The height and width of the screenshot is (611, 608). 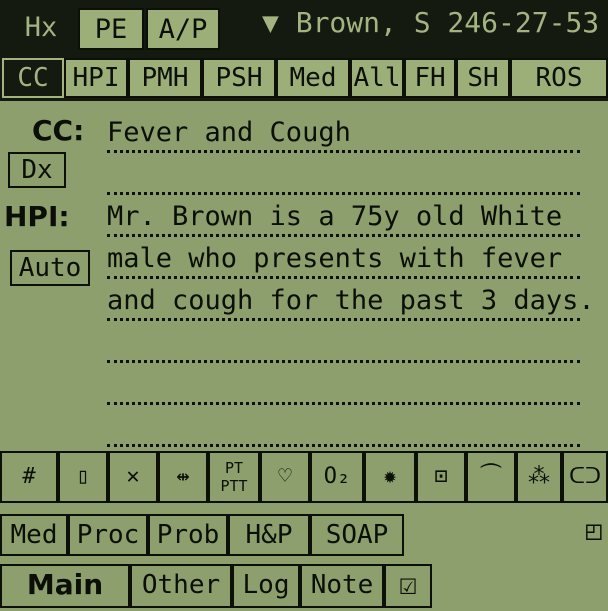 What do you see at coordinates (181, 586) in the screenshot?
I see `module-other: Other` at bounding box center [181, 586].